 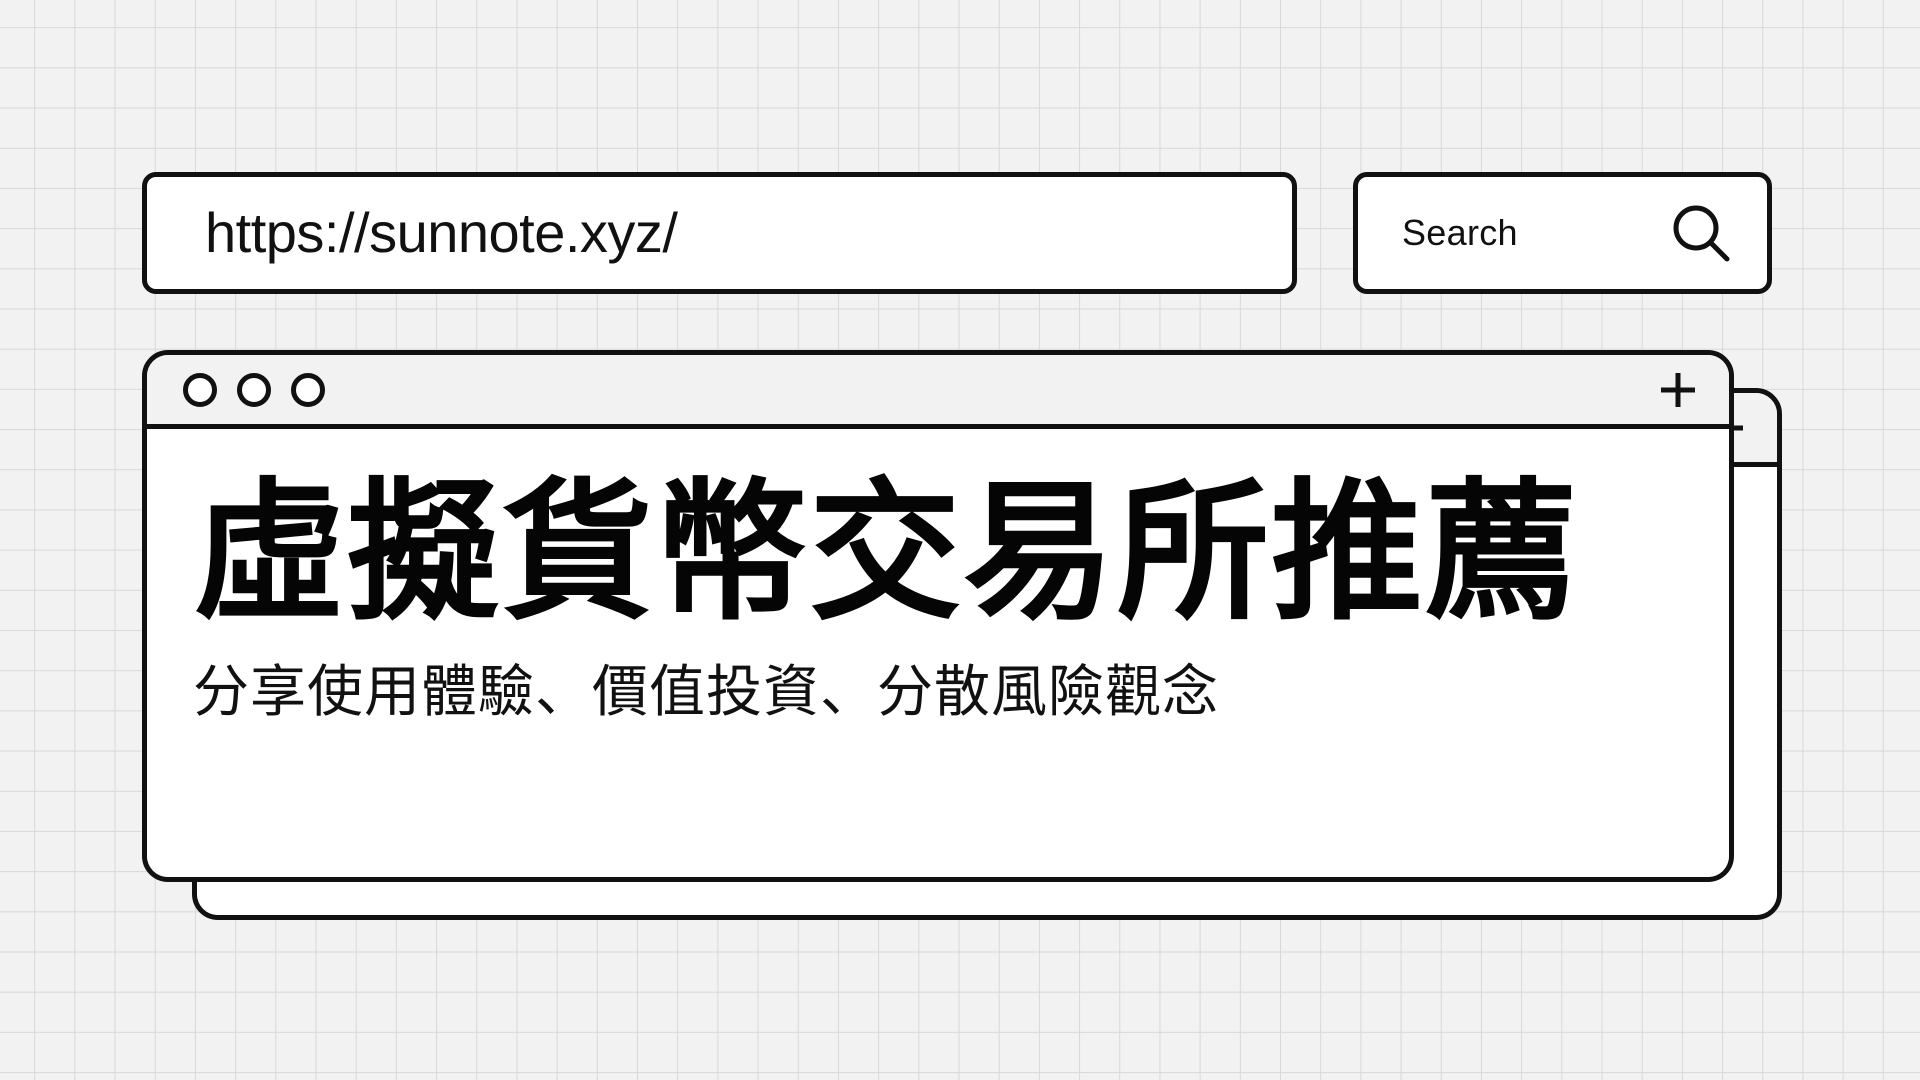 I want to click on close-dot-icon, so click(x=200, y=389).